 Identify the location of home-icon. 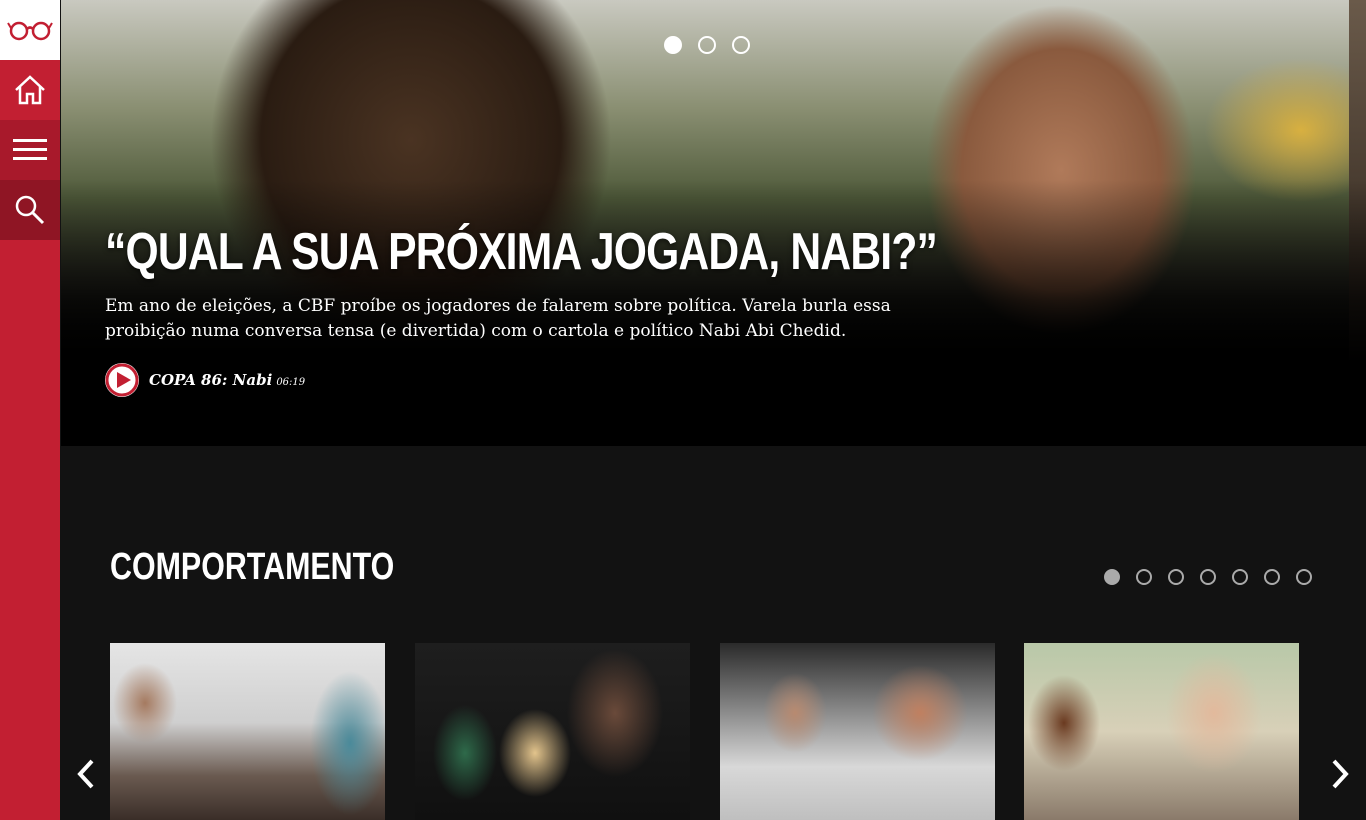
(30, 90).